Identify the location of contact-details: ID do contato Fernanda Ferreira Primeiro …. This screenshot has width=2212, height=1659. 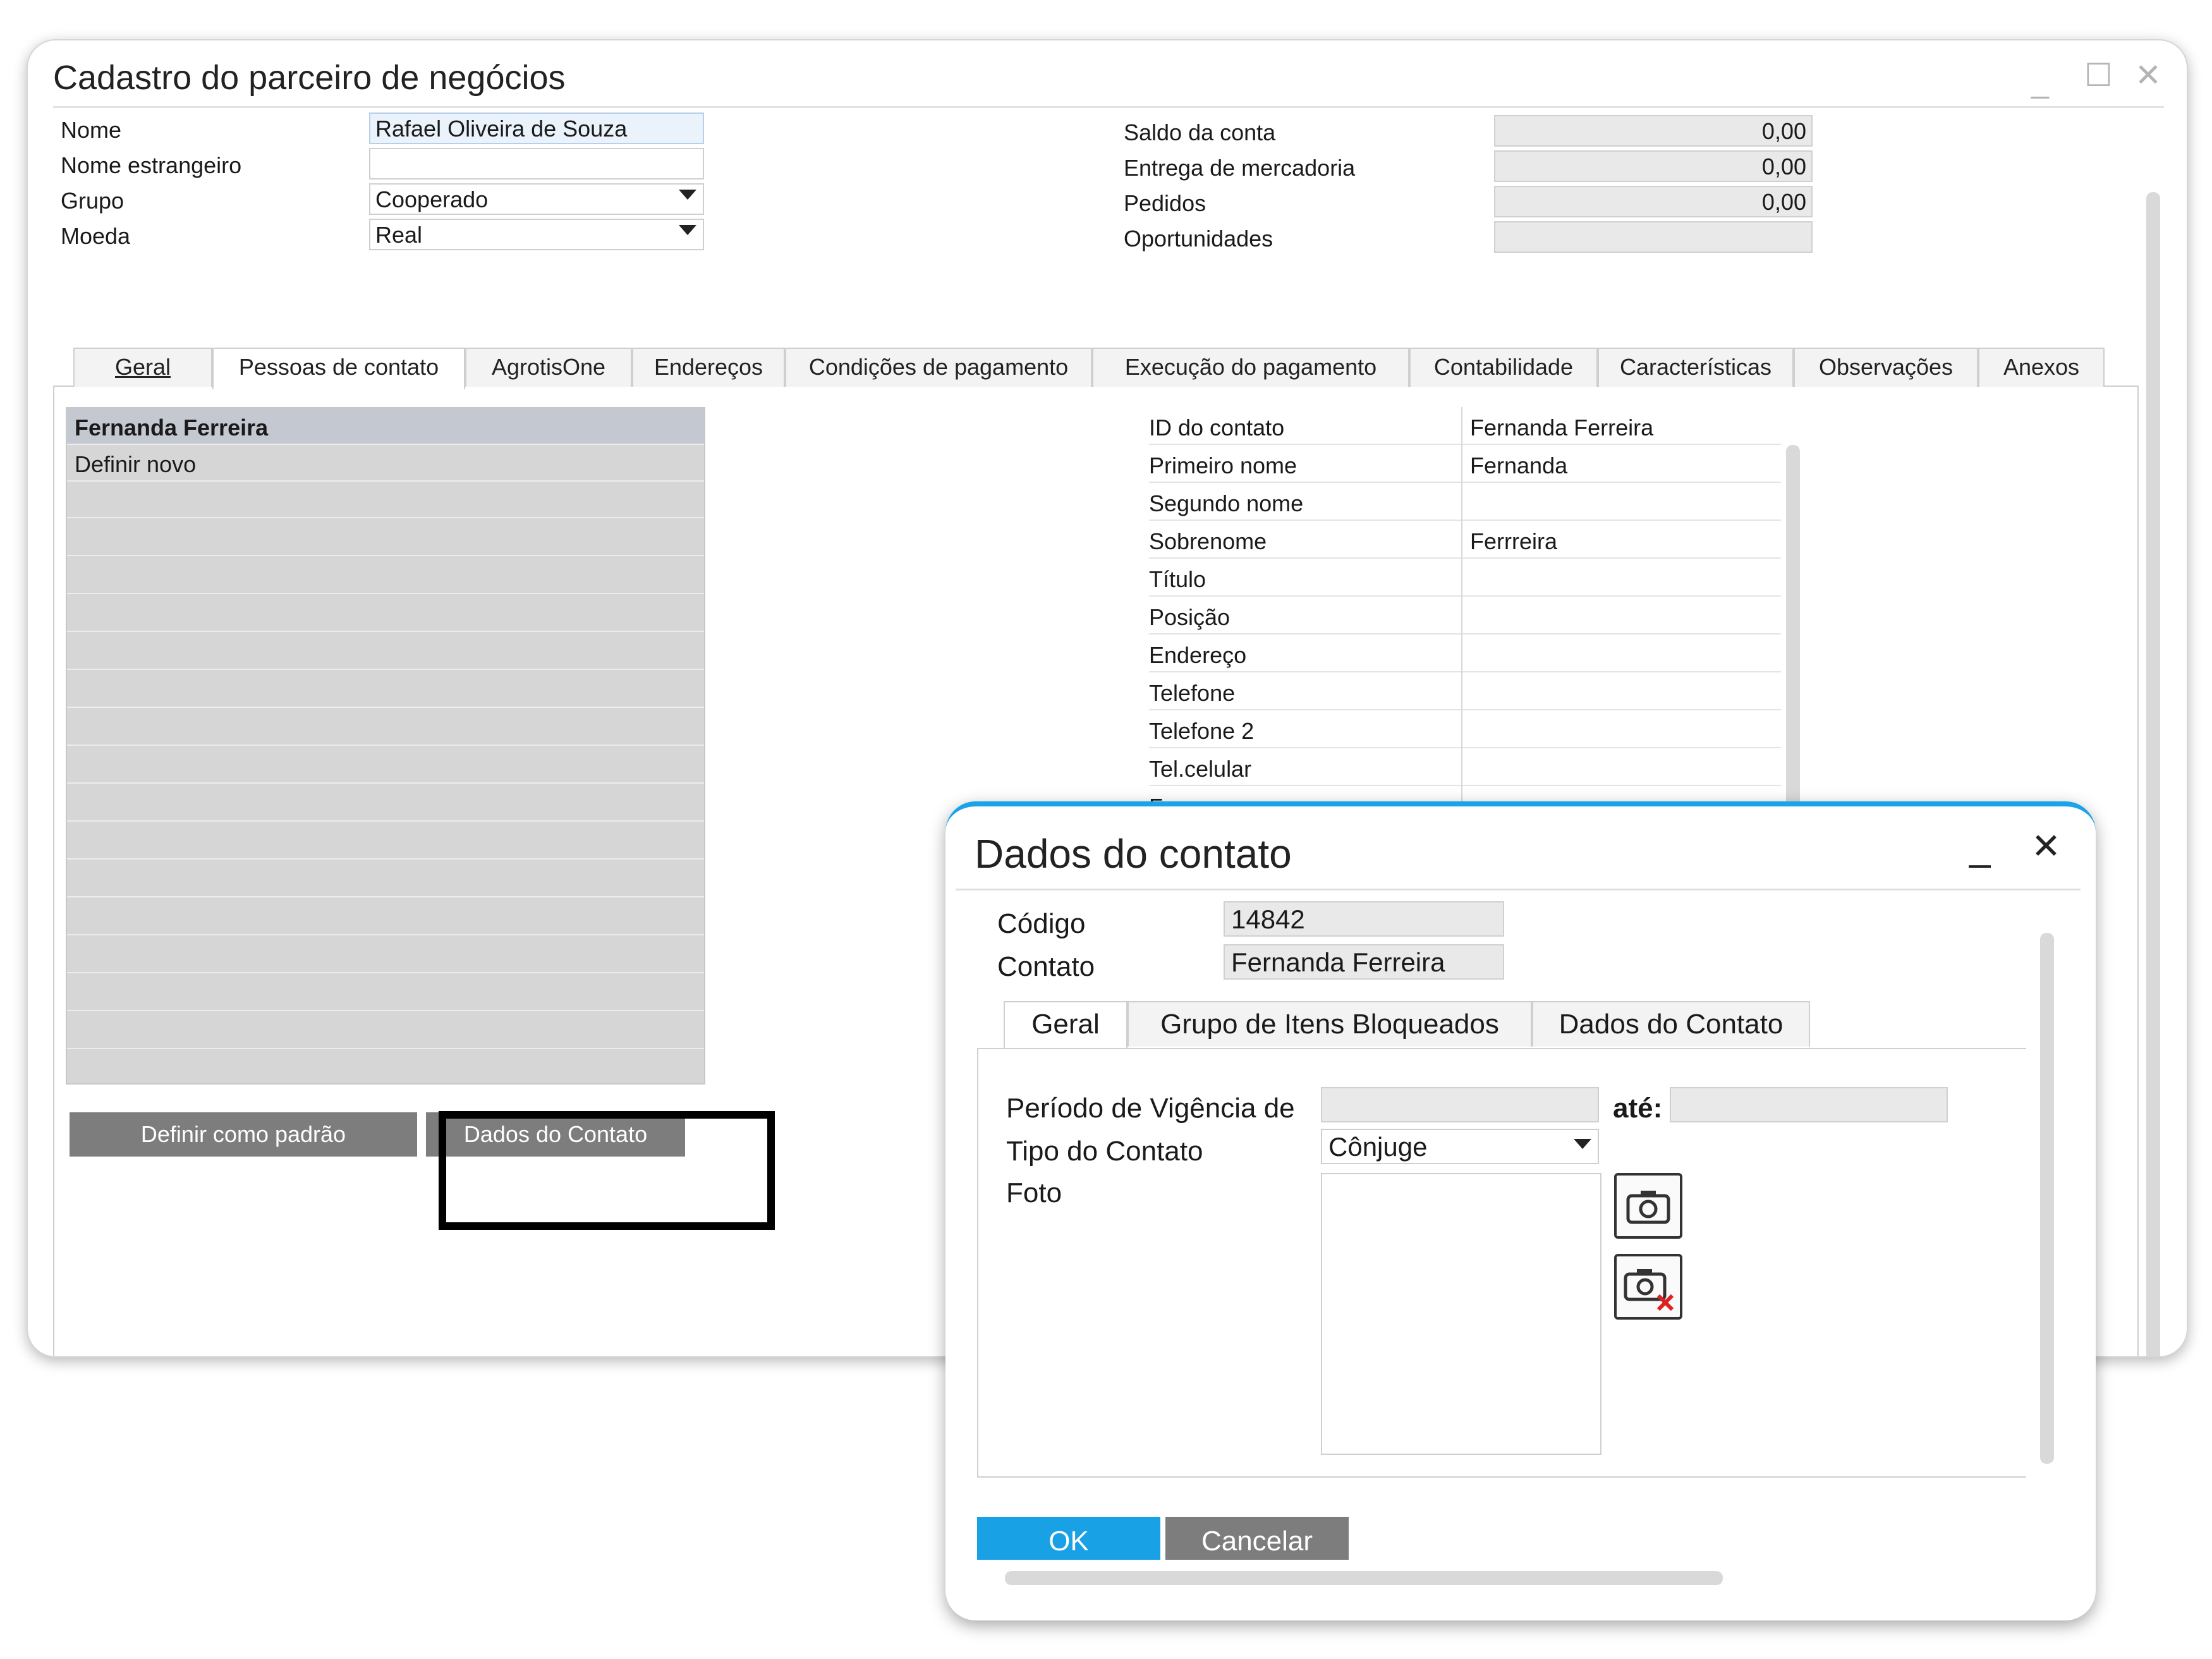
(1465, 634).